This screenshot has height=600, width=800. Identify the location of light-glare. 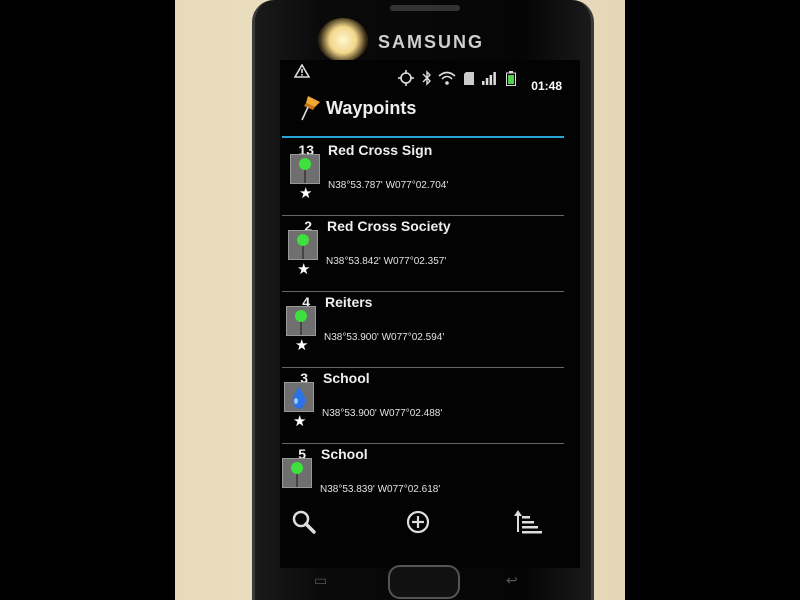
(343, 40).